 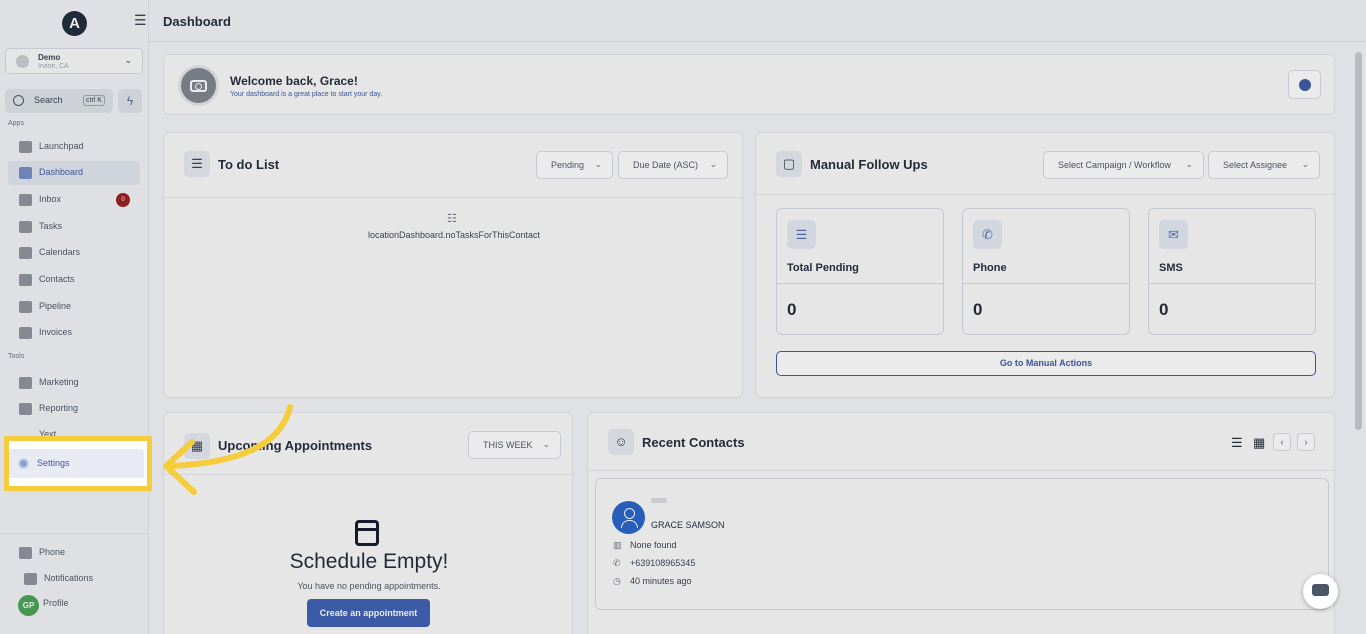 What do you see at coordinates (74, 227) in the screenshot?
I see `sidebar-item-tasks: Tasks` at bounding box center [74, 227].